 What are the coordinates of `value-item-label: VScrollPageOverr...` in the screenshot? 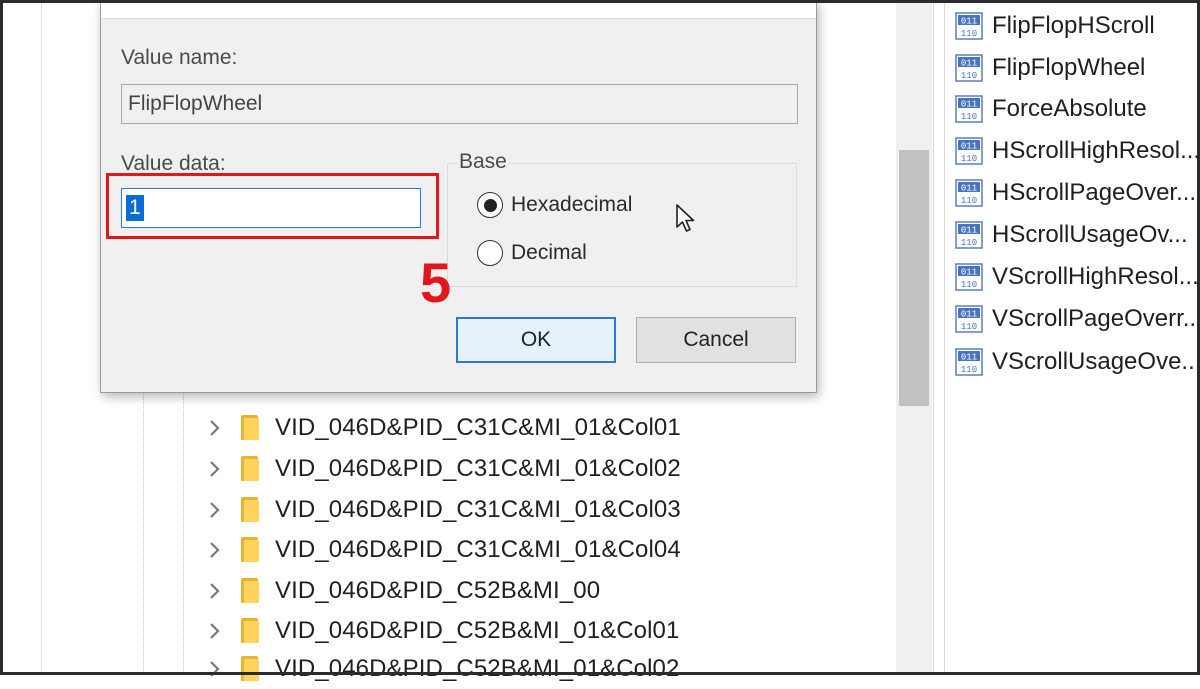 It's located at (1096, 318).